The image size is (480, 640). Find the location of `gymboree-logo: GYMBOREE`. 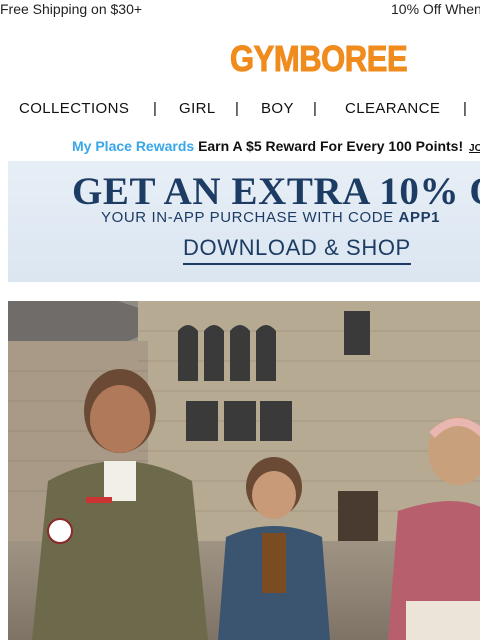

gymboree-logo: GYMBOREE is located at coordinates (319, 59).